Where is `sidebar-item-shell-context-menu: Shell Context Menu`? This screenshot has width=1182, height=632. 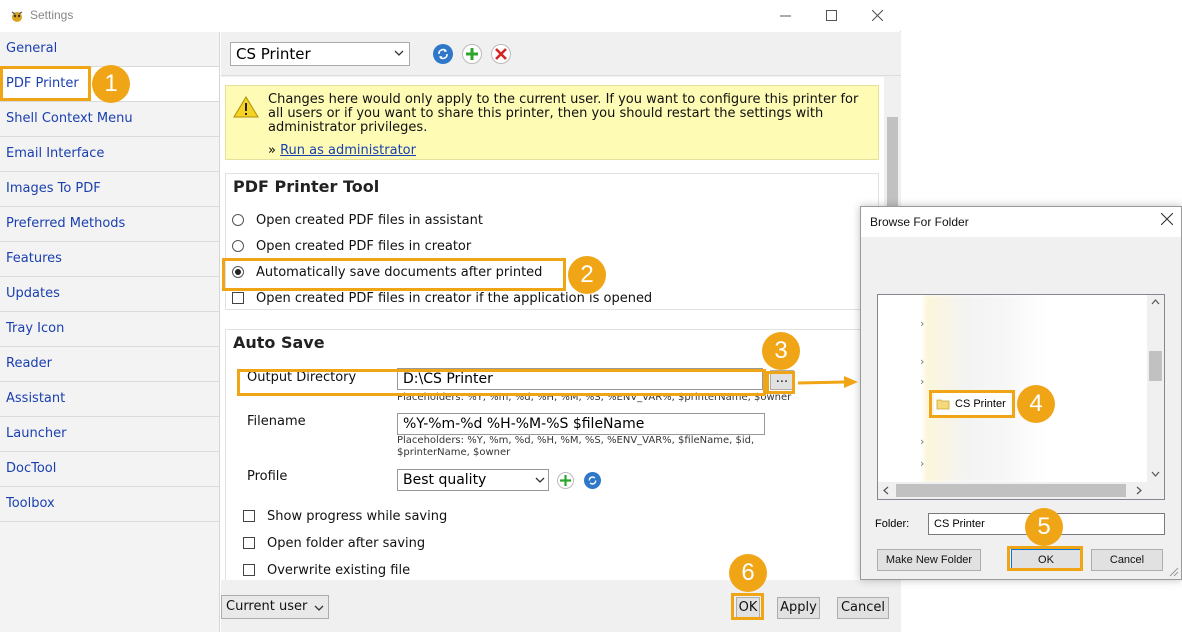 sidebar-item-shell-context-menu: Shell Context Menu is located at coordinates (109, 119).